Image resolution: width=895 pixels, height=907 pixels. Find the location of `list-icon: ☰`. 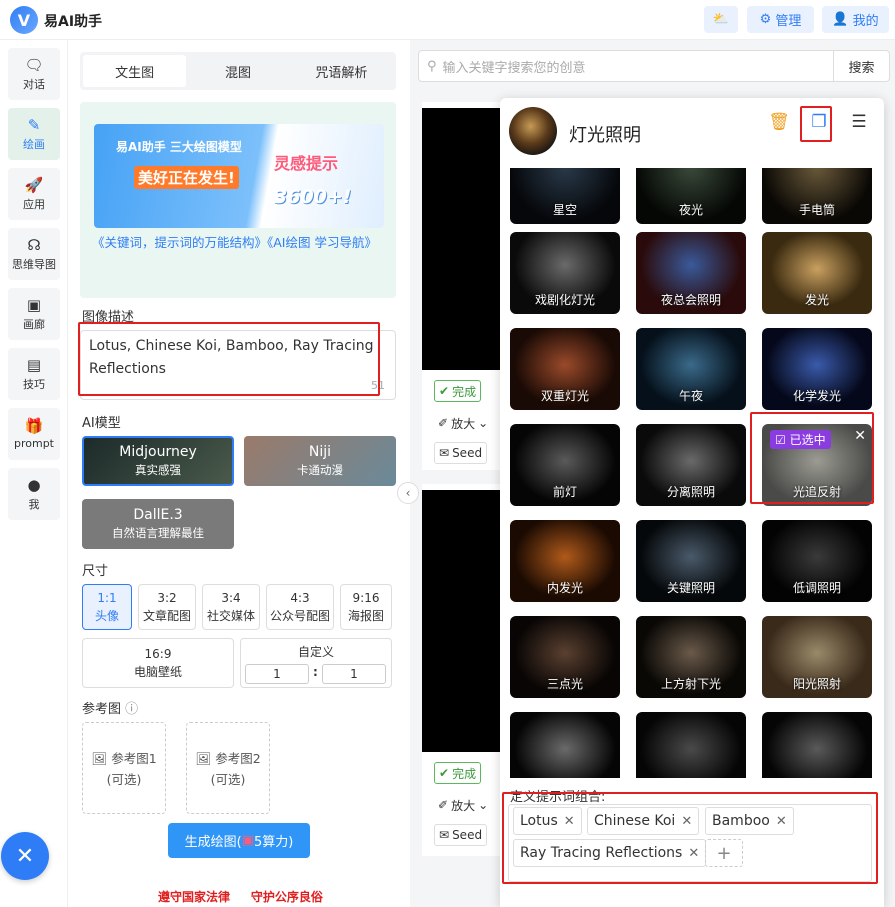

list-icon: ☰ is located at coordinates (859, 122).